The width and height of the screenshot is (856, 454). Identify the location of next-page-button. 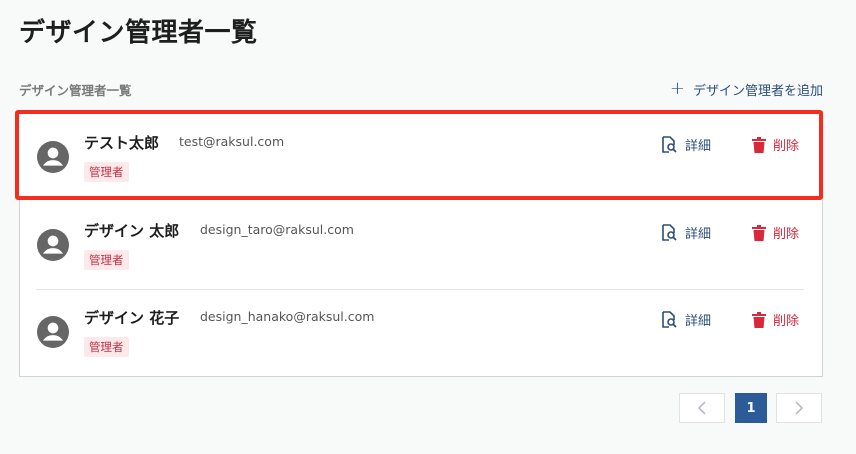
(799, 408).